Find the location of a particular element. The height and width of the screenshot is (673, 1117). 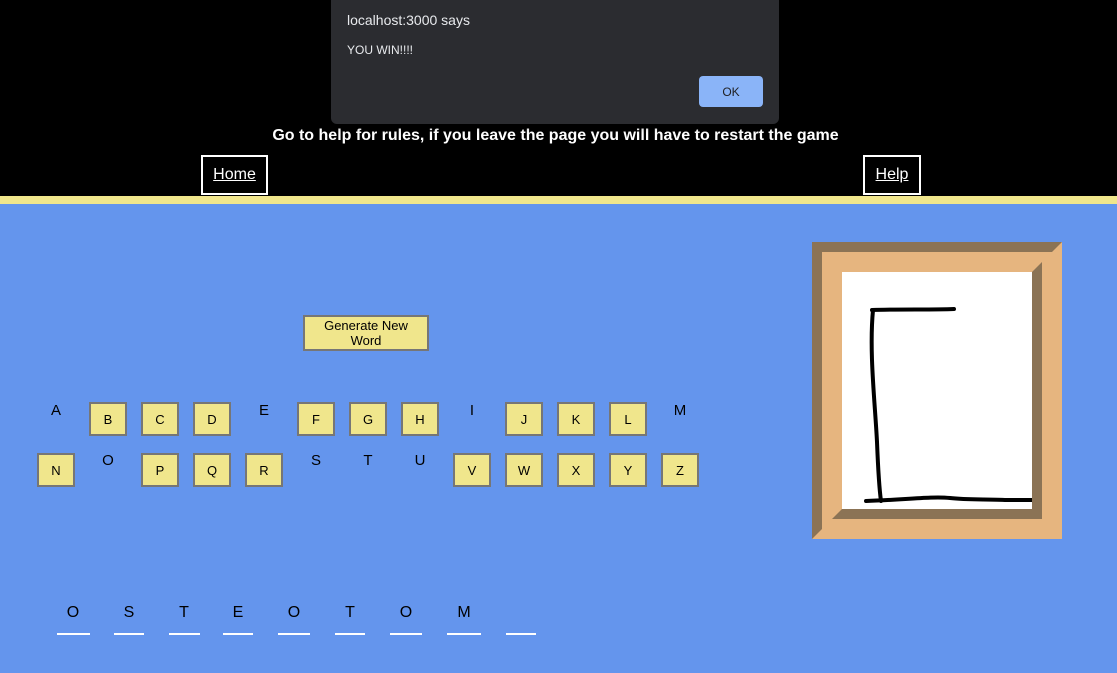

letter-button-z: Z is located at coordinates (680, 470).